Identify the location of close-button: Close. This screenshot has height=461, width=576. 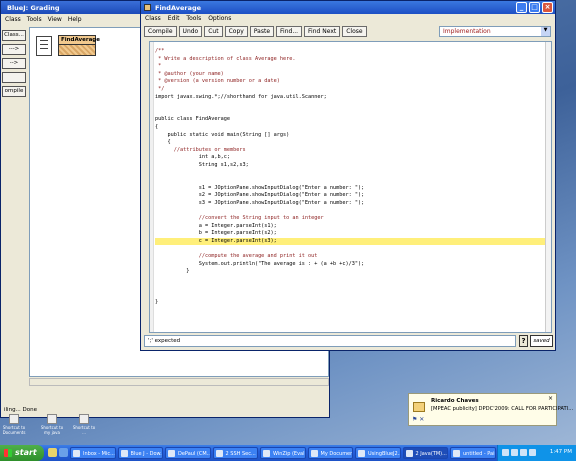
(354, 31).